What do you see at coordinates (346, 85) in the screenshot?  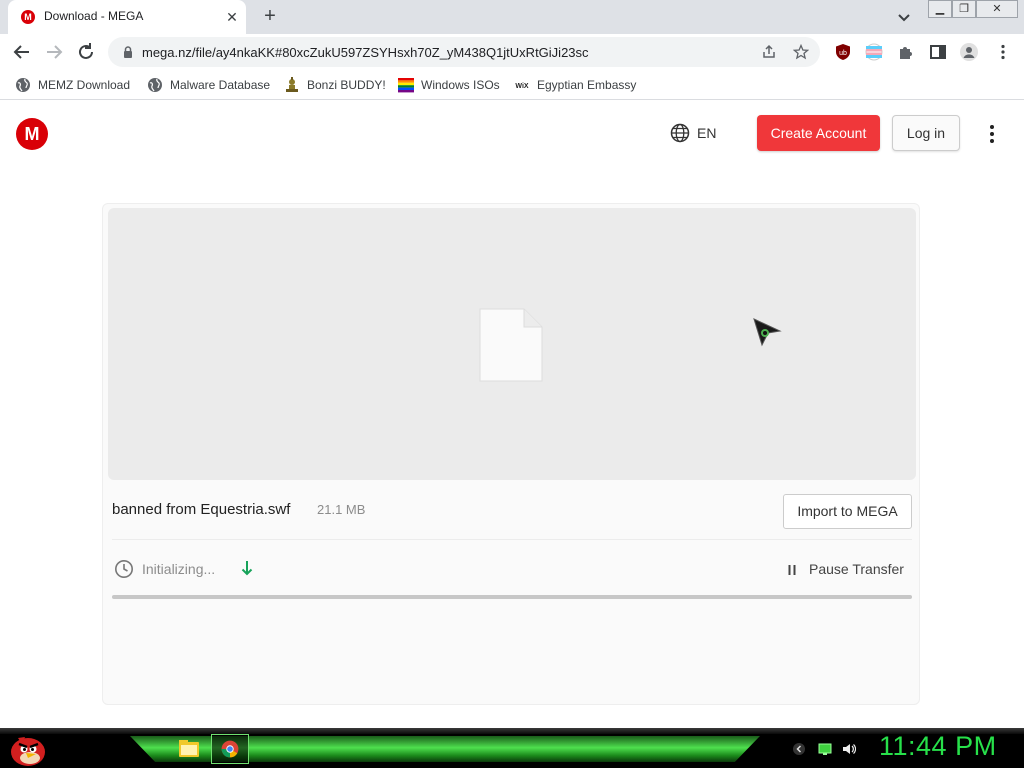 I see `bookmark-label: Bonzi BUDDY!` at bounding box center [346, 85].